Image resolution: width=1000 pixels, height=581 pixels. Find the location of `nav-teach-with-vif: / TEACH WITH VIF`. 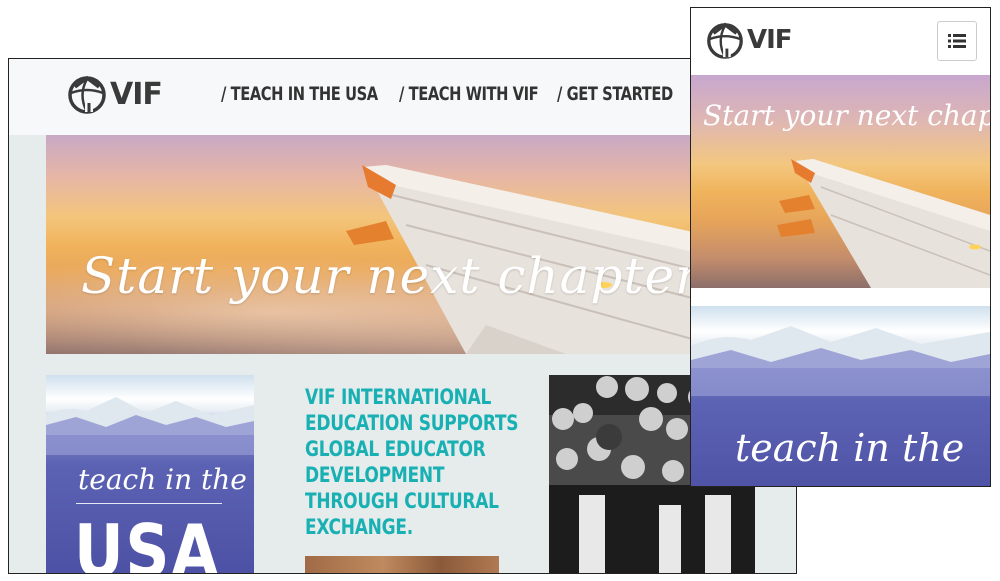

nav-teach-with-vif: / TEACH WITH VIF is located at coordinates (469, 94).